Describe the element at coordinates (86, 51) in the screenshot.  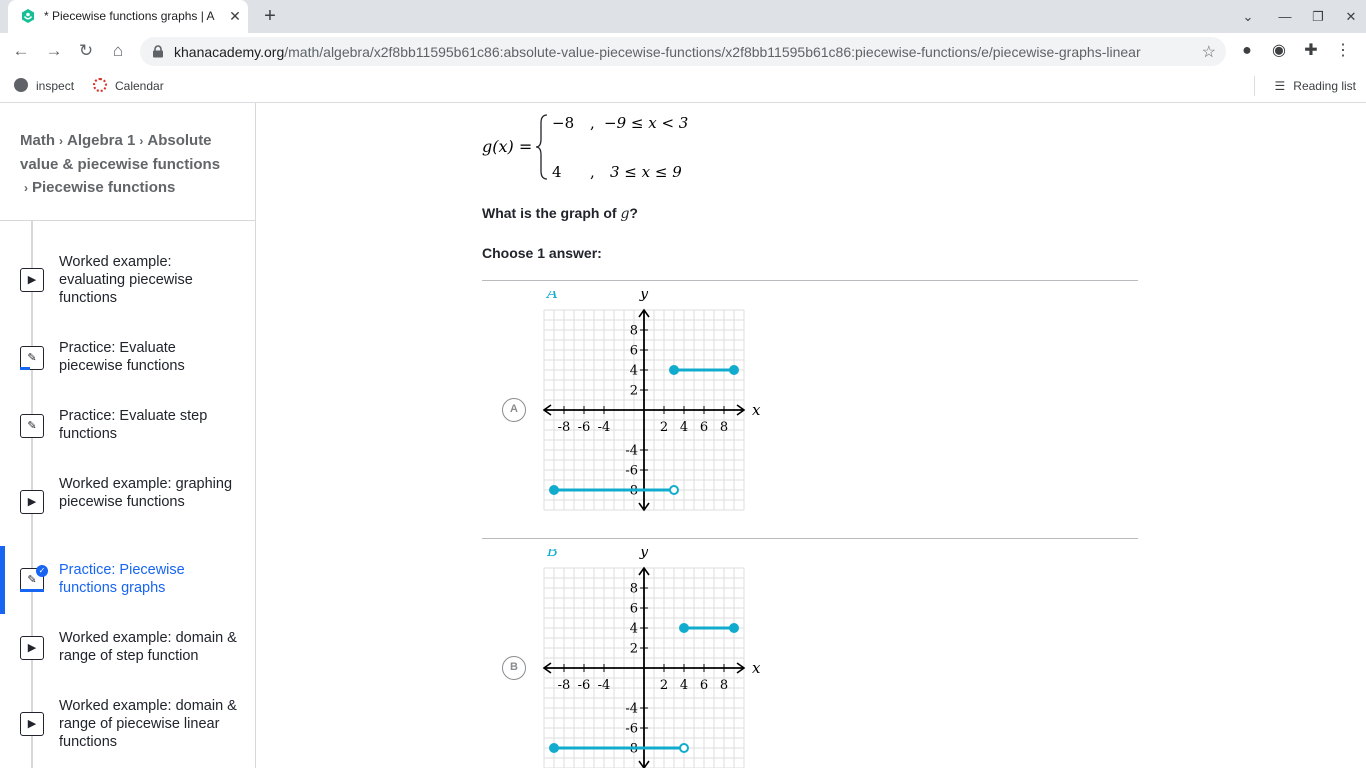
I see `reload-icon: ↻` at that location.